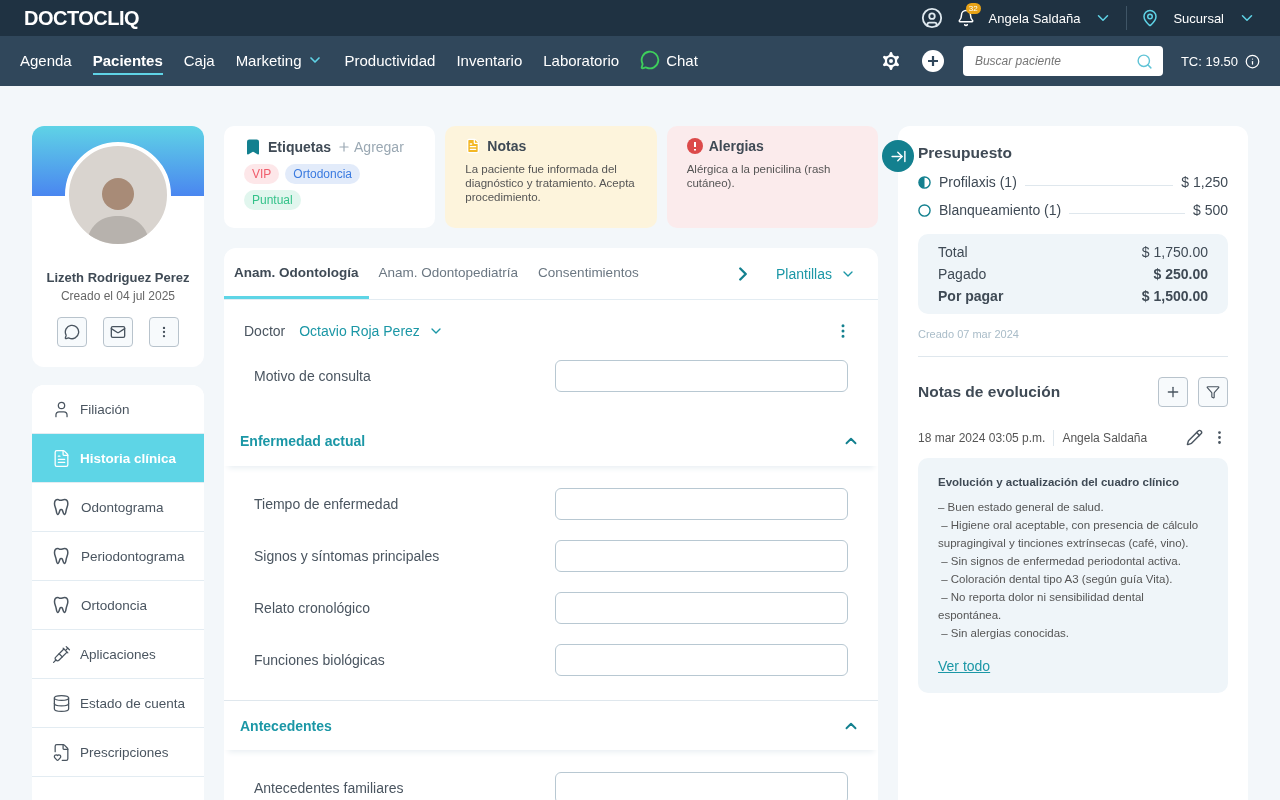  I want to click on doctor-label: Doctor, so click(265, 331).